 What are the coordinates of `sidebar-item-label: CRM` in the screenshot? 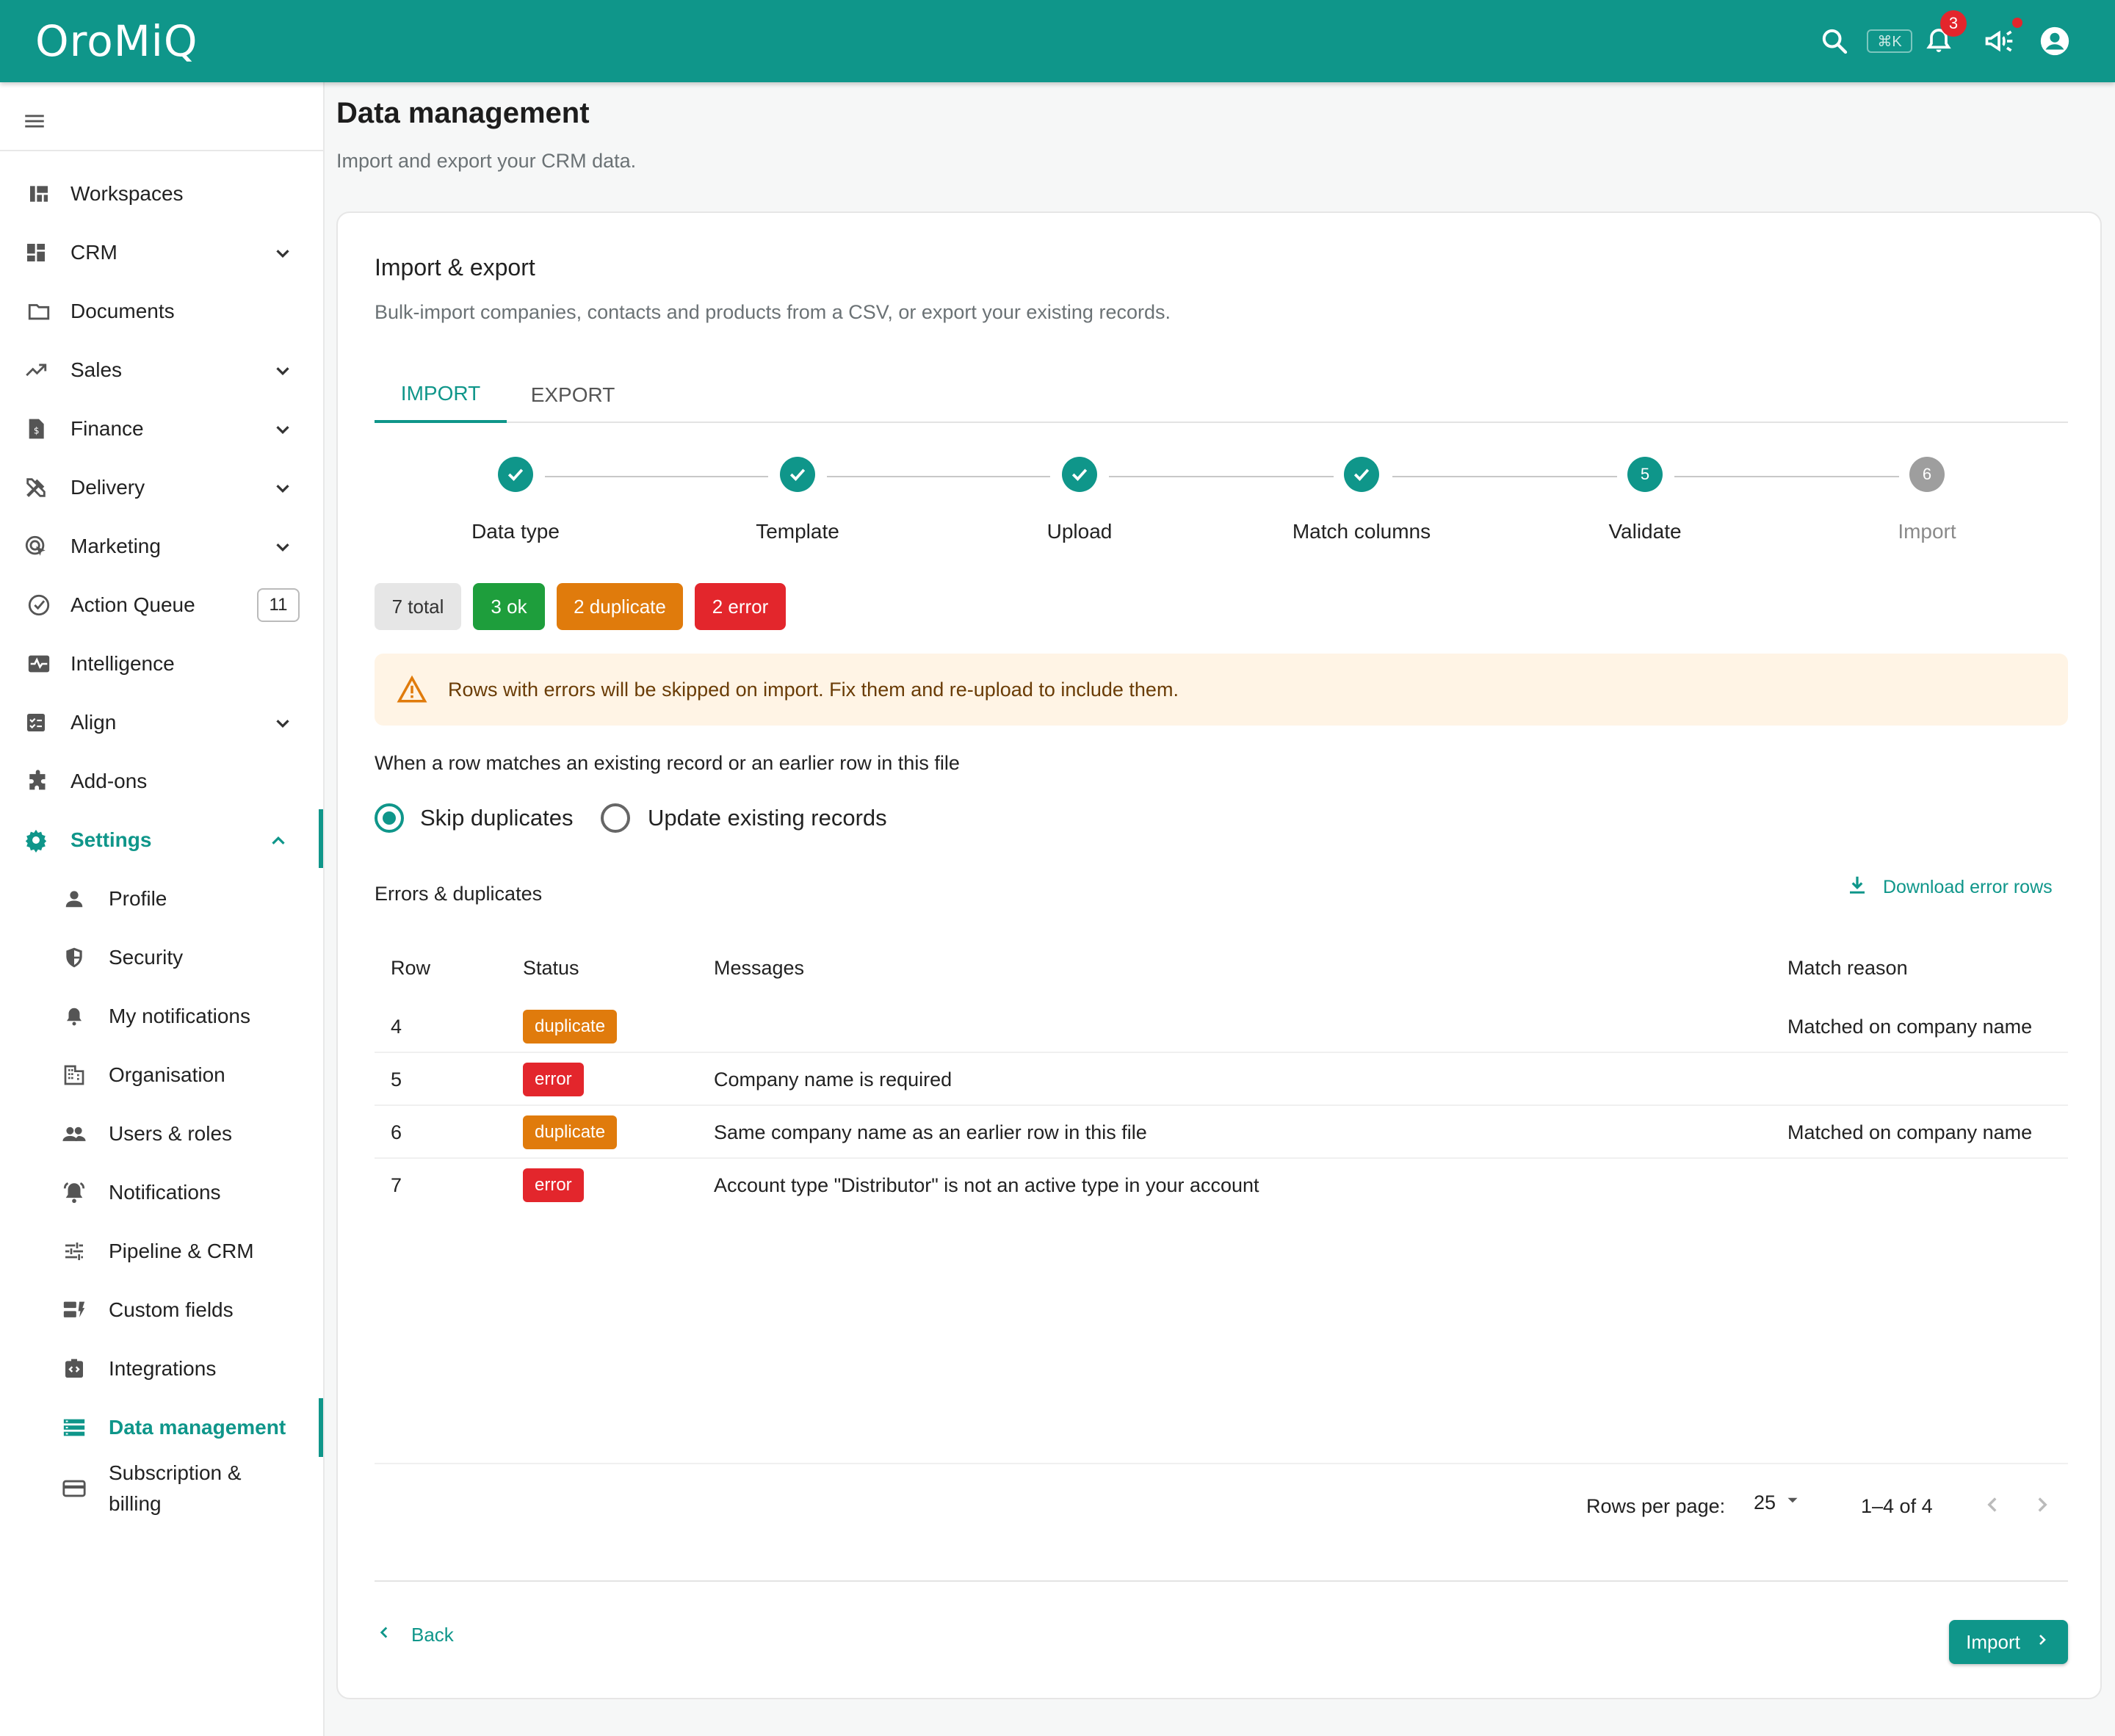 It's located at (94, 252).